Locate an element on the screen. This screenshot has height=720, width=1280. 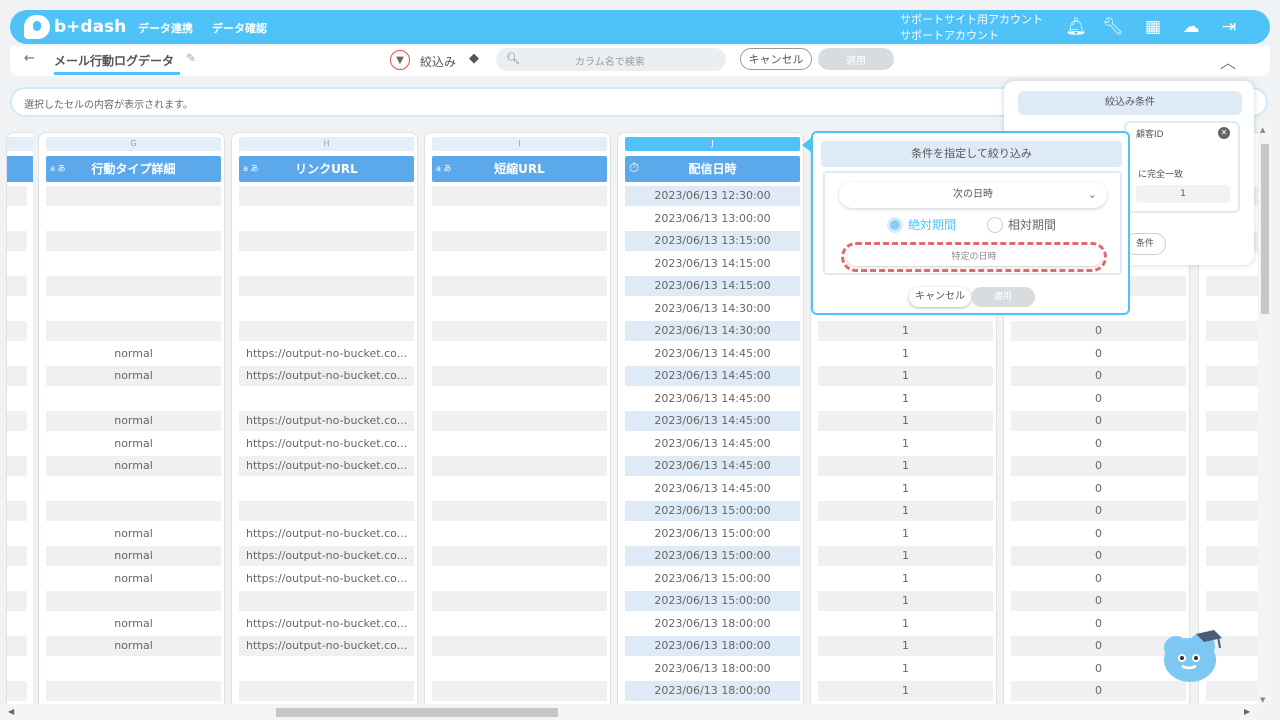
nav-data-integration: データ連携 is located at coordinates (165, 28).